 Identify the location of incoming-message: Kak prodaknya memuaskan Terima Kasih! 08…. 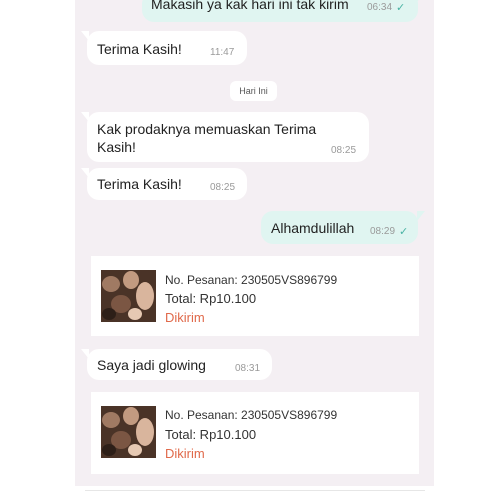
(225, 137).